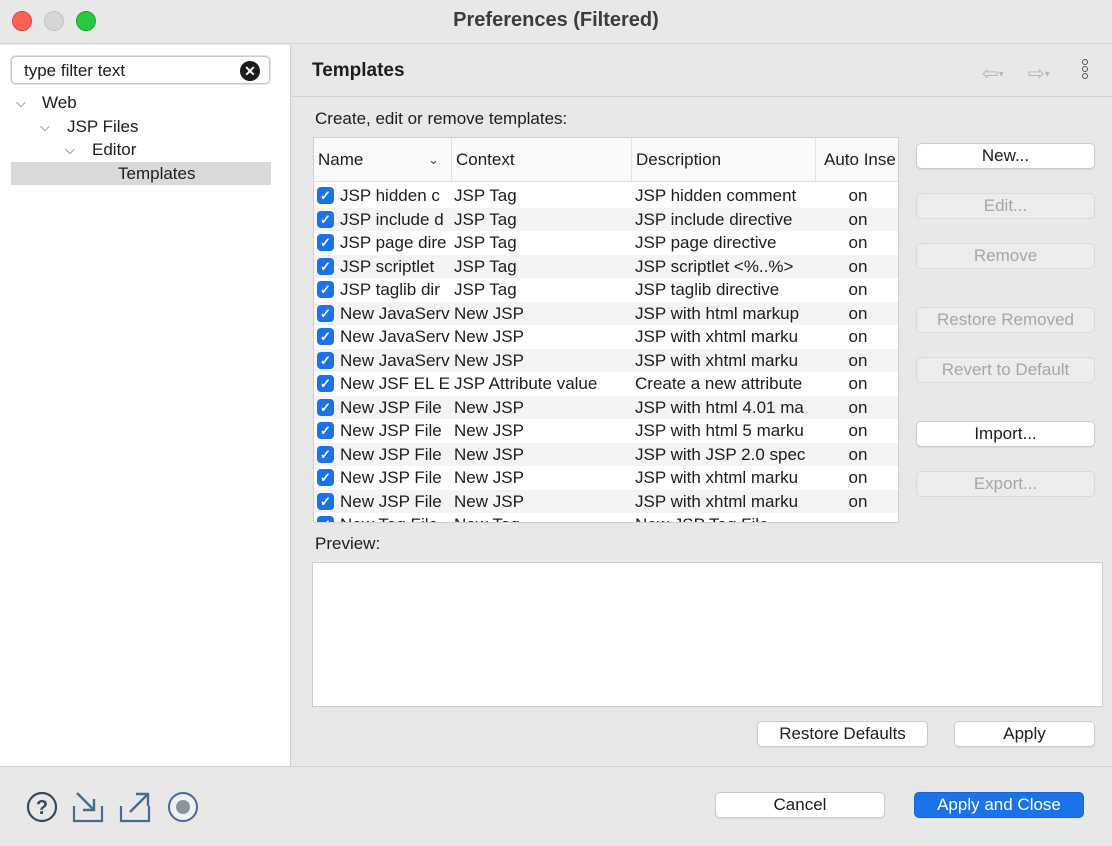  What do you see at coordinates (526, 383) in the screenshot?
I see `cell-context: JSP Attribute value` at bounding box center [526, 383].